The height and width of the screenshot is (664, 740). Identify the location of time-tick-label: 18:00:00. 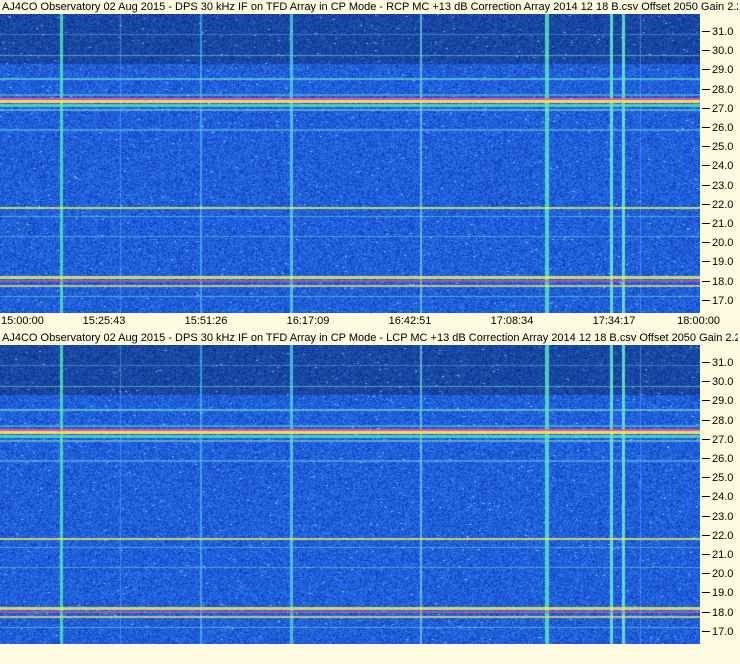
(698, 321).